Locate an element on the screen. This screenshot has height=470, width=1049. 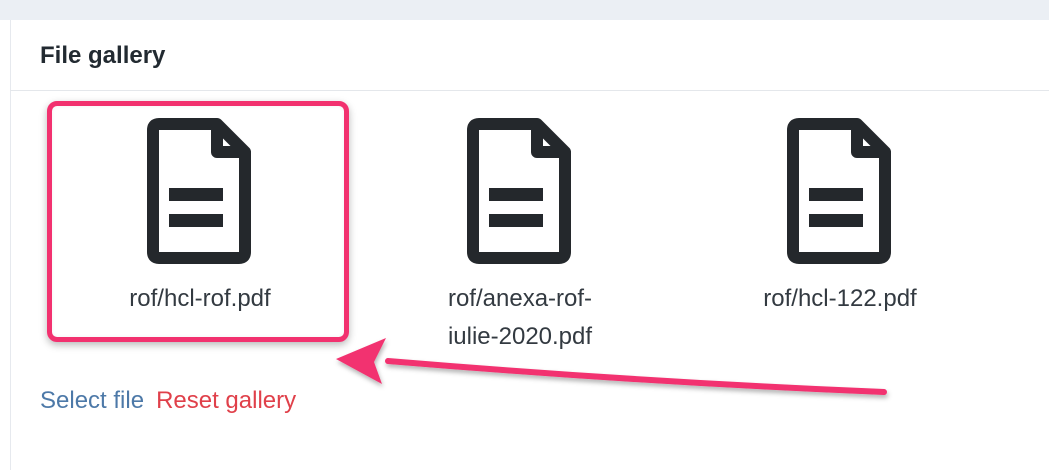
top-bar is located at coordinates (524, 10).